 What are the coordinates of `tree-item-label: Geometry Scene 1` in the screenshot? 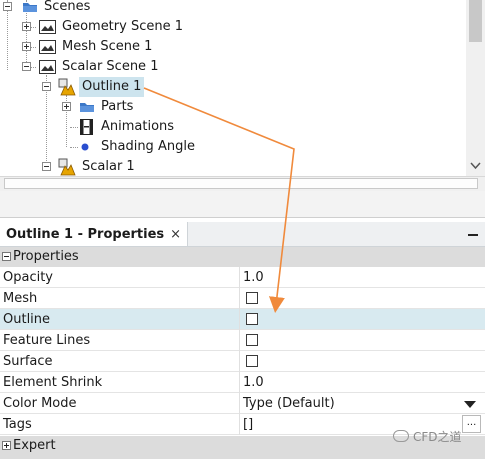 It's located at (122, 26).